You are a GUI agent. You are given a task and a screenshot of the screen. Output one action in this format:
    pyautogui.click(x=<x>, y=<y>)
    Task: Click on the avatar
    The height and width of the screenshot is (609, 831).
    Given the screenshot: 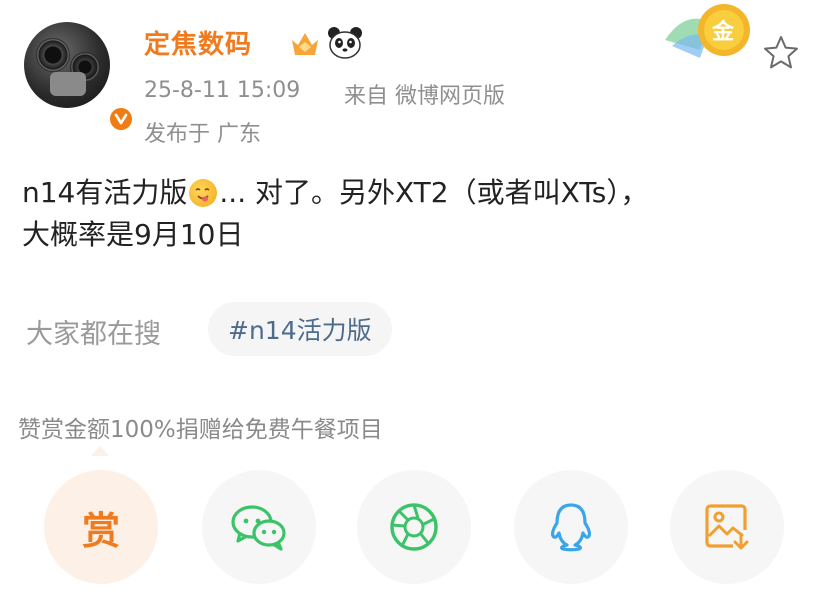 What is the action you would take?
    pyautogui.click(x=79, y=77)
    